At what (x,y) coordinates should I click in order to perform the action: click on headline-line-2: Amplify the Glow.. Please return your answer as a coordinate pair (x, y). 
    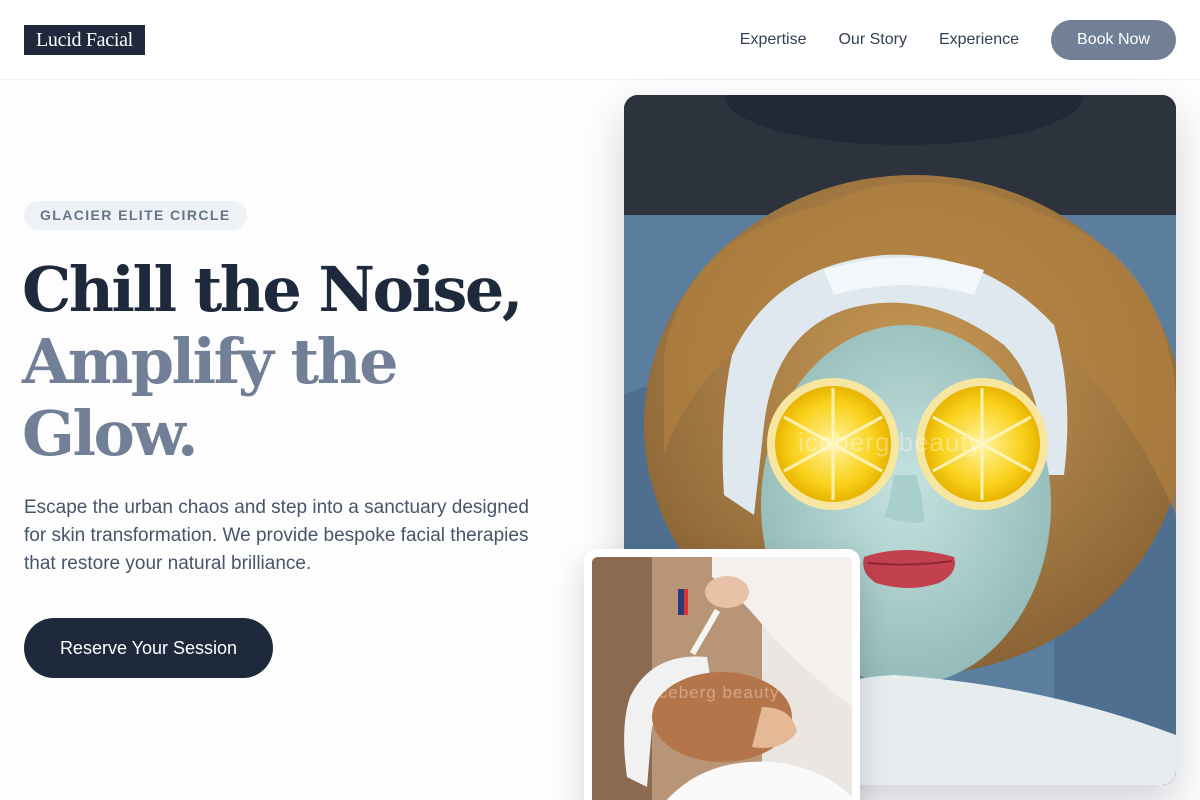
    Looking at the image, I should click on (210, 397).